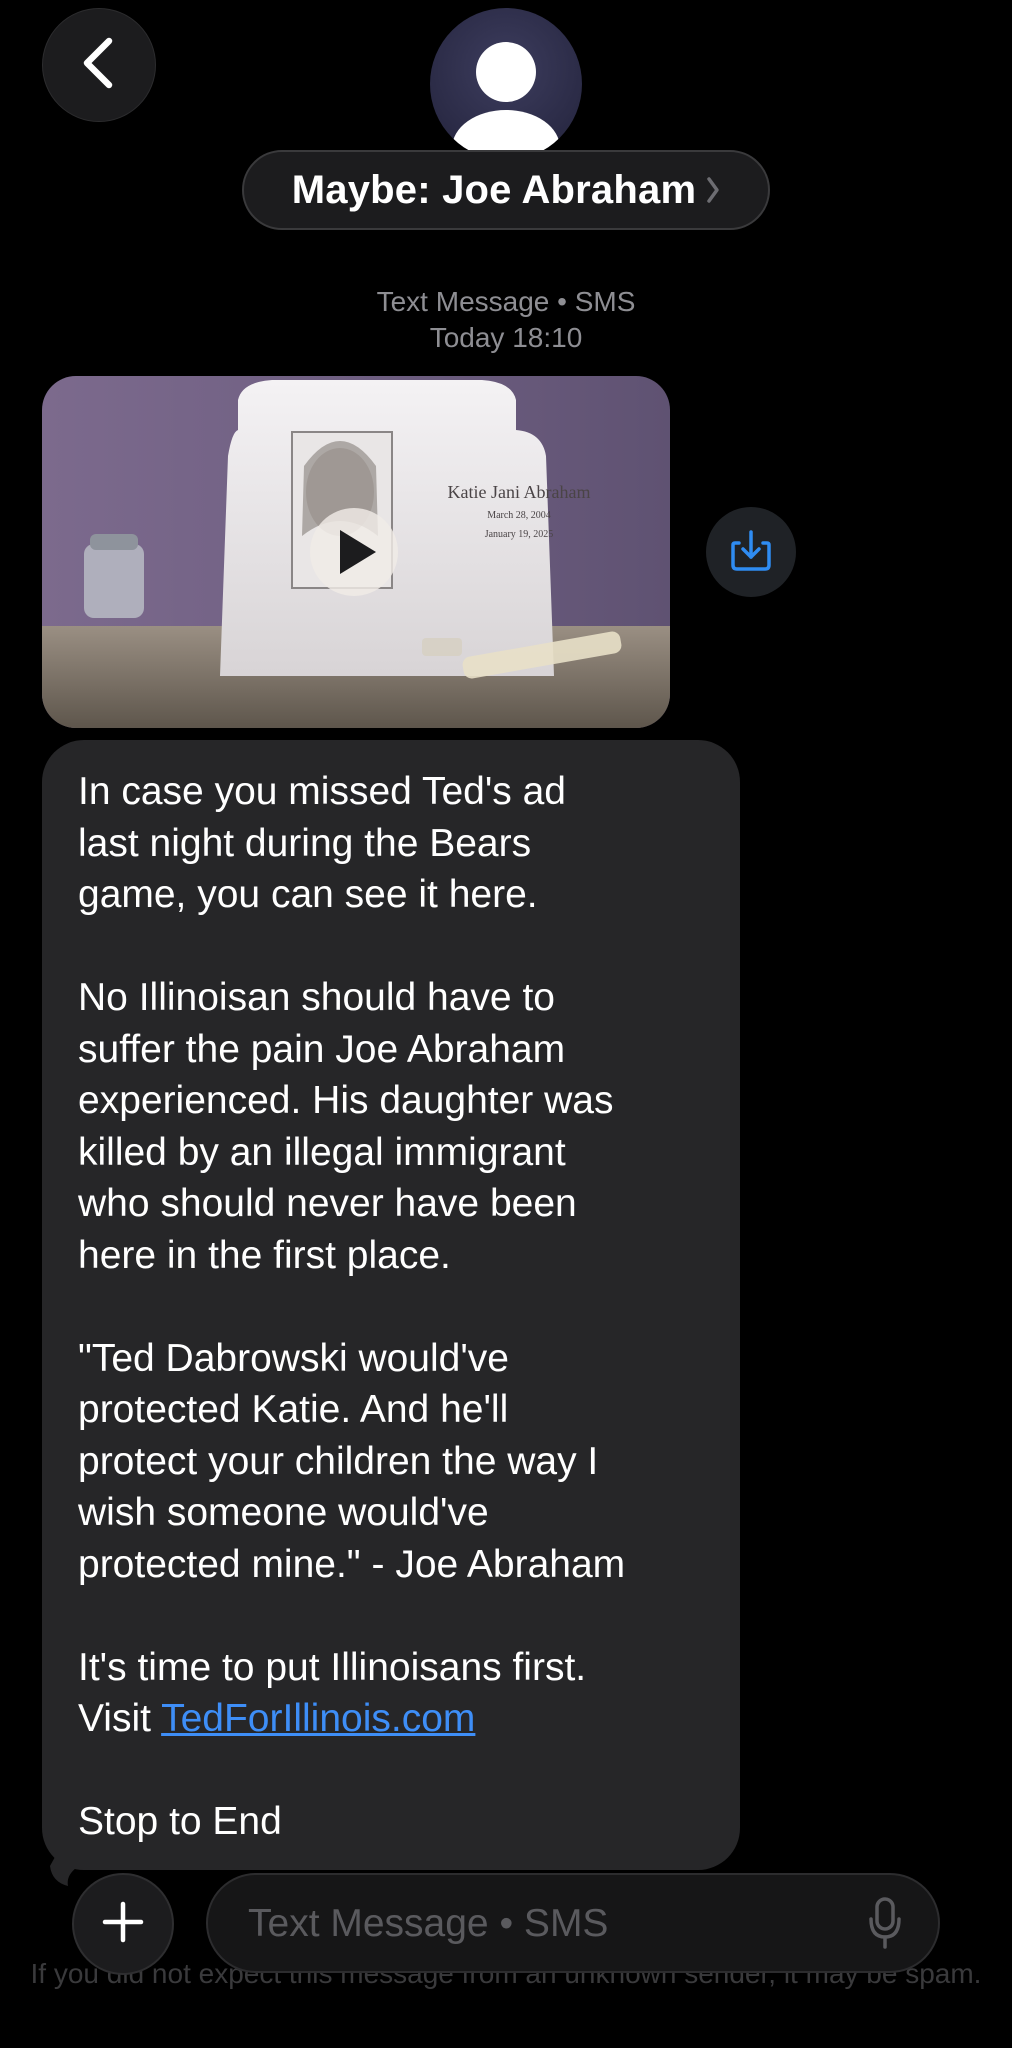 This screenshot has height=2048, width=1012. I want to click on message-timestamp: Today 18:10, so click(506, 337).